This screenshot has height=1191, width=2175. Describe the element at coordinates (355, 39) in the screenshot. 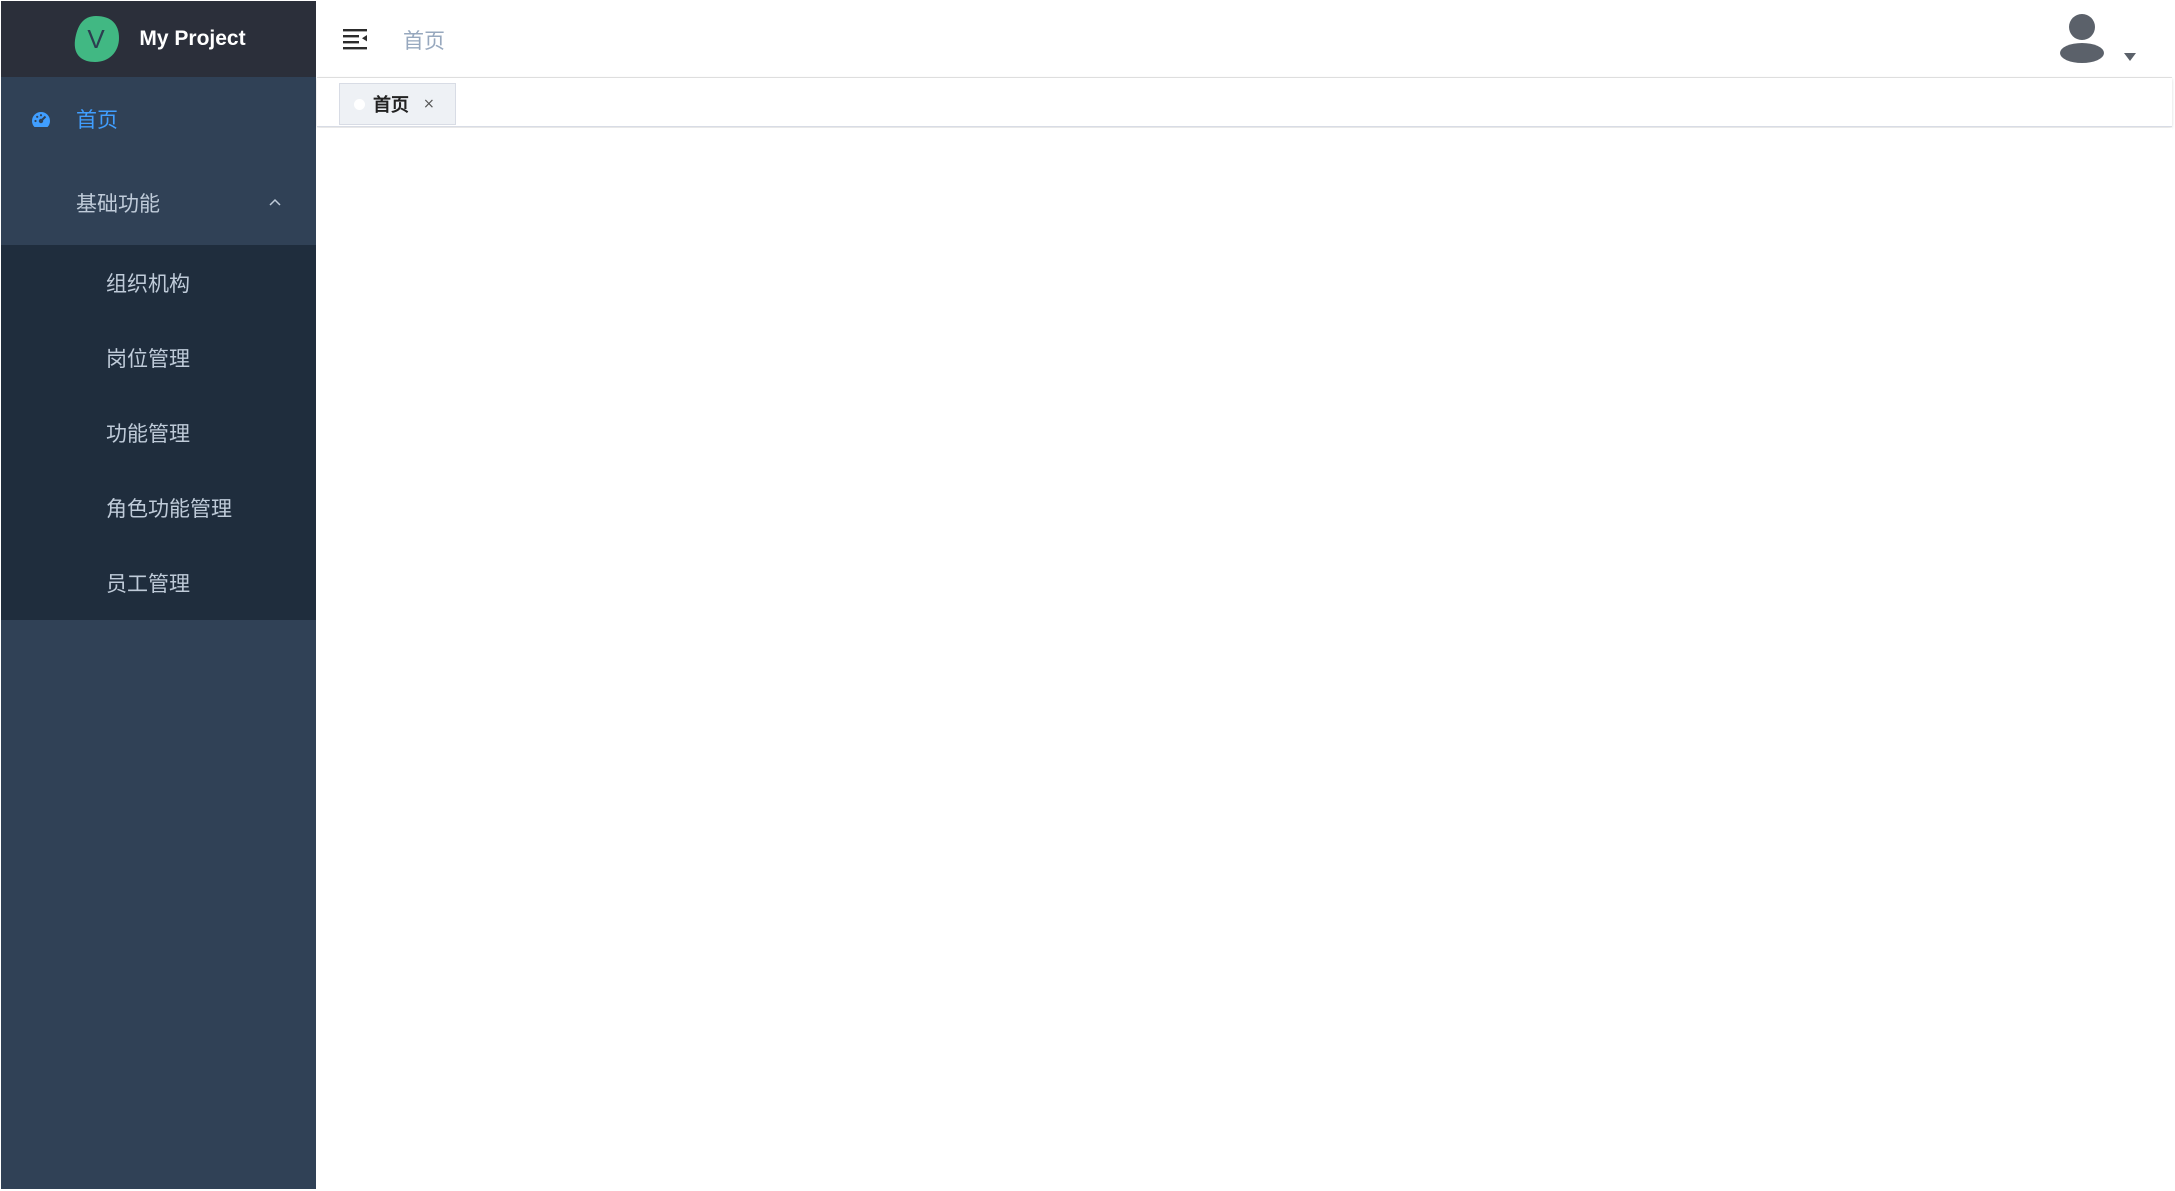

I see `menu-fold-icon` at that location.